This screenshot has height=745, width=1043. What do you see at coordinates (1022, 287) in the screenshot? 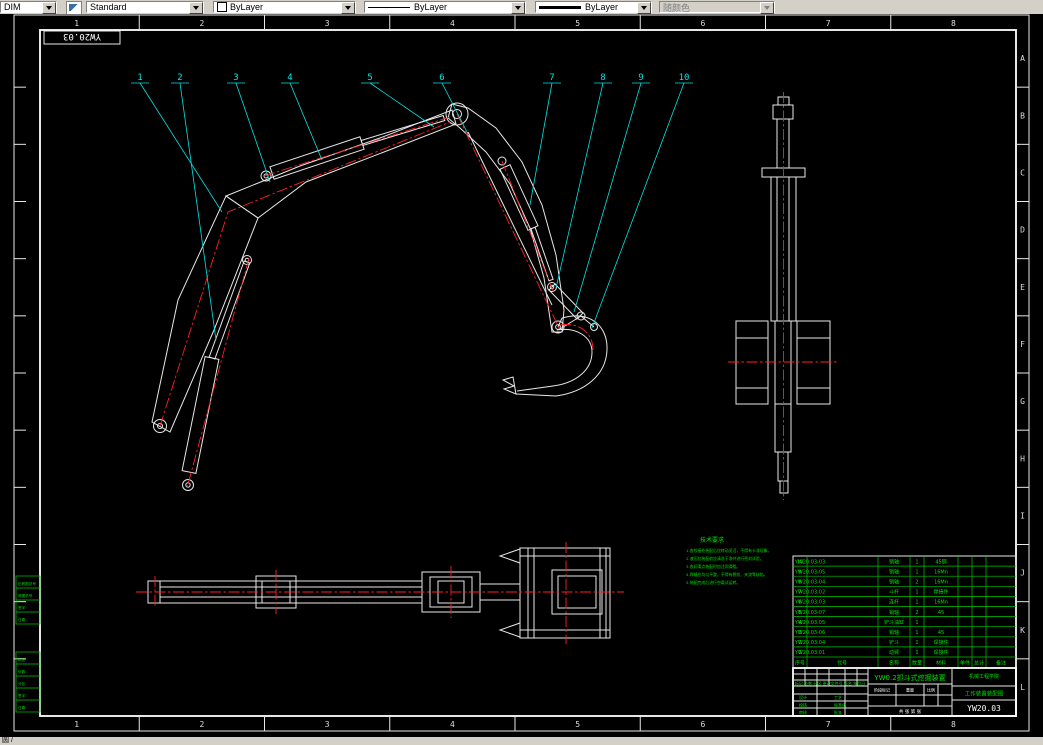
I see `zone-label-right: E` at bounding box center [1022, 287].